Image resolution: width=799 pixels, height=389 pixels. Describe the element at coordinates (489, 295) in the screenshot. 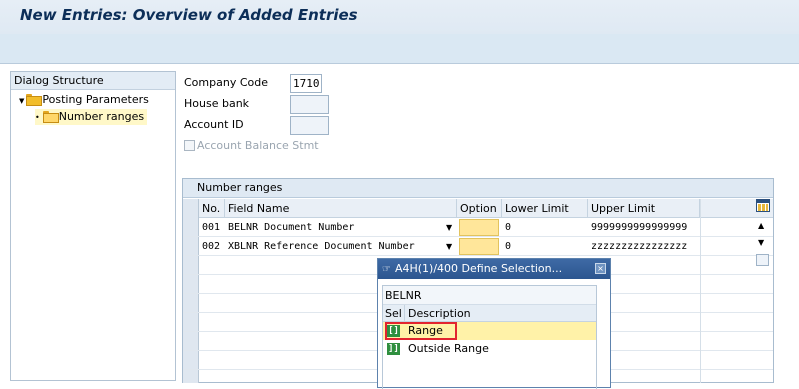

I see `popup-field-name: BELNR` at that location.